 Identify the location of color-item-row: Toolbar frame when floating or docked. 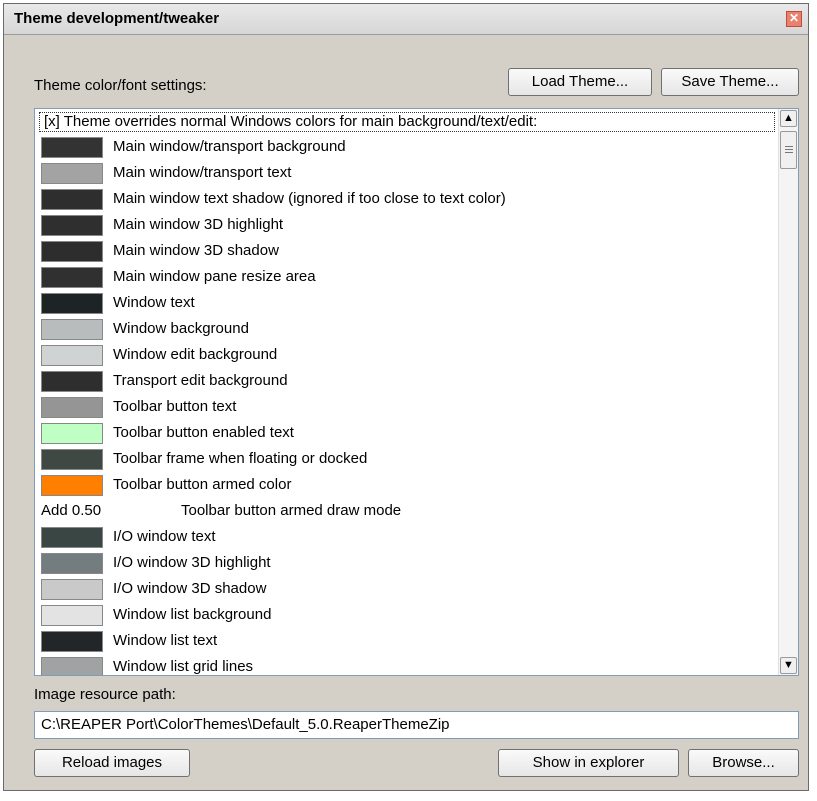
(406, 460).